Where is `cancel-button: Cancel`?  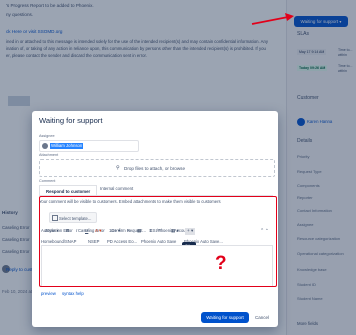 cancel-button: Cancel is located at coordinates (262, 318).